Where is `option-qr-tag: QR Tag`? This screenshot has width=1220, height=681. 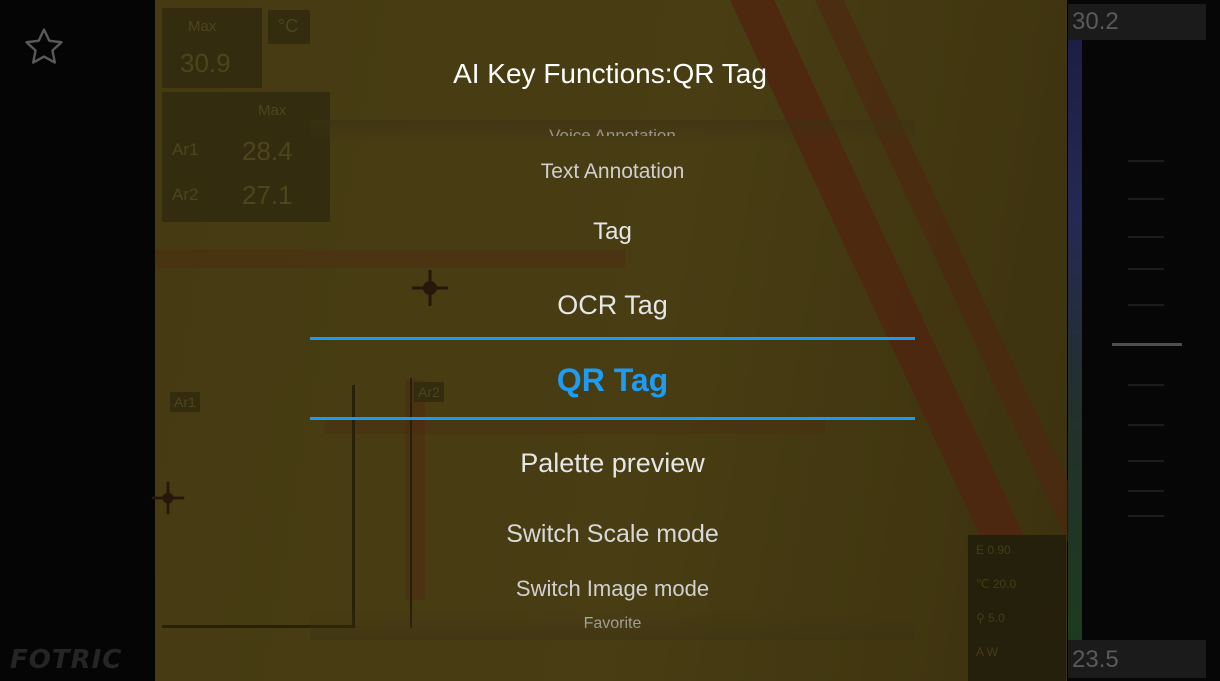
option-qr-tag: QR Tag is located at coordinates (612, 380).